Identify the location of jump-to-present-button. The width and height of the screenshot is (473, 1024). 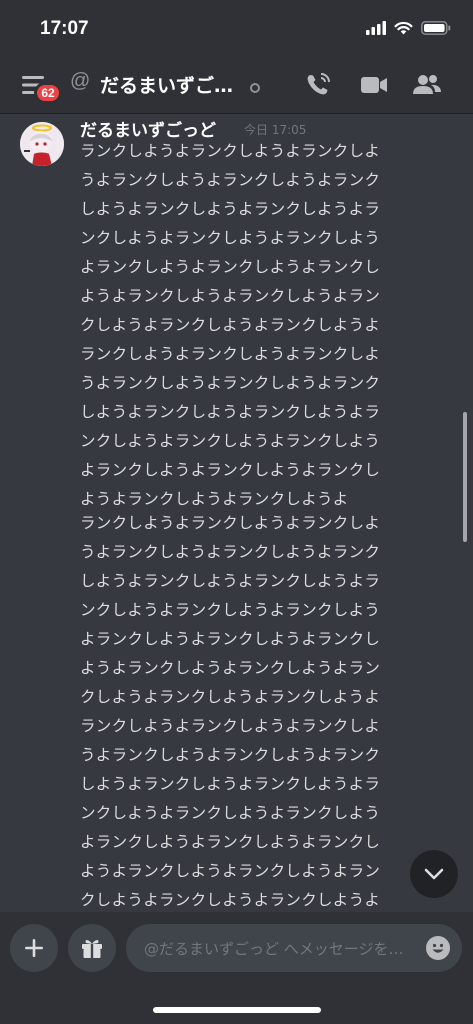
(434, 874).